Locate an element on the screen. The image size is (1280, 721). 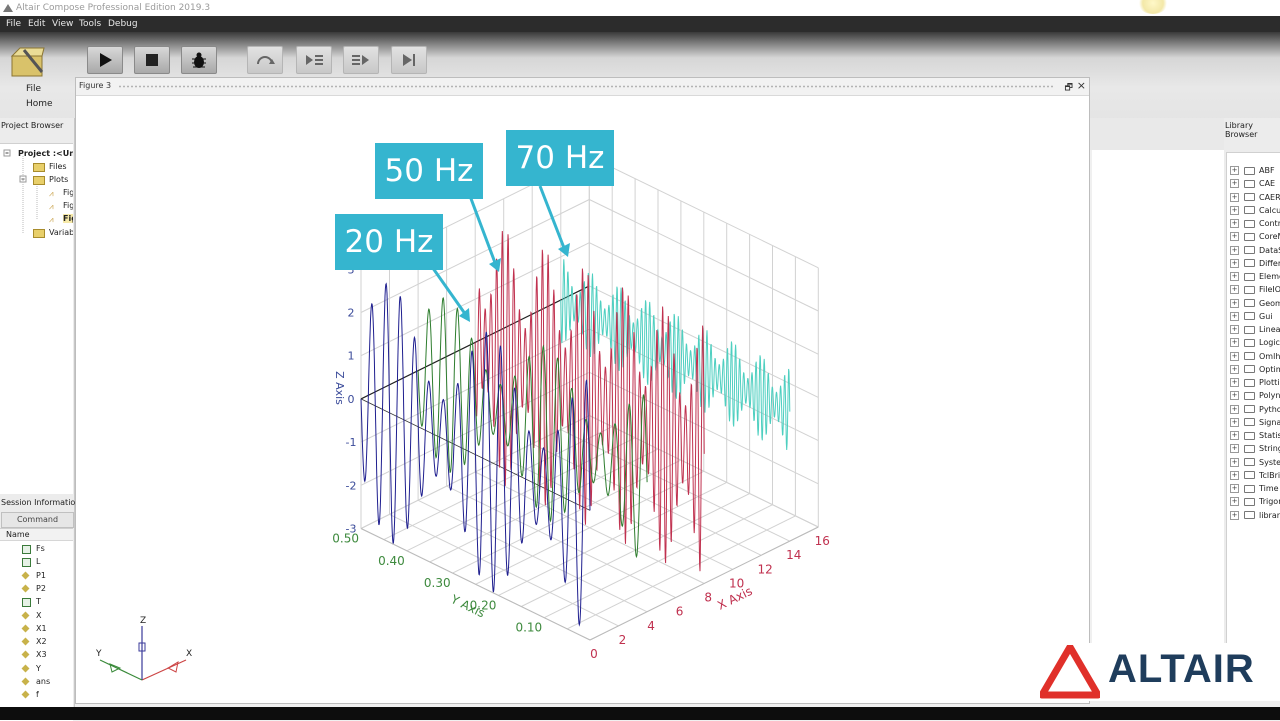
altair-logo: ALTAIR is located at coordinates (1158, 672).